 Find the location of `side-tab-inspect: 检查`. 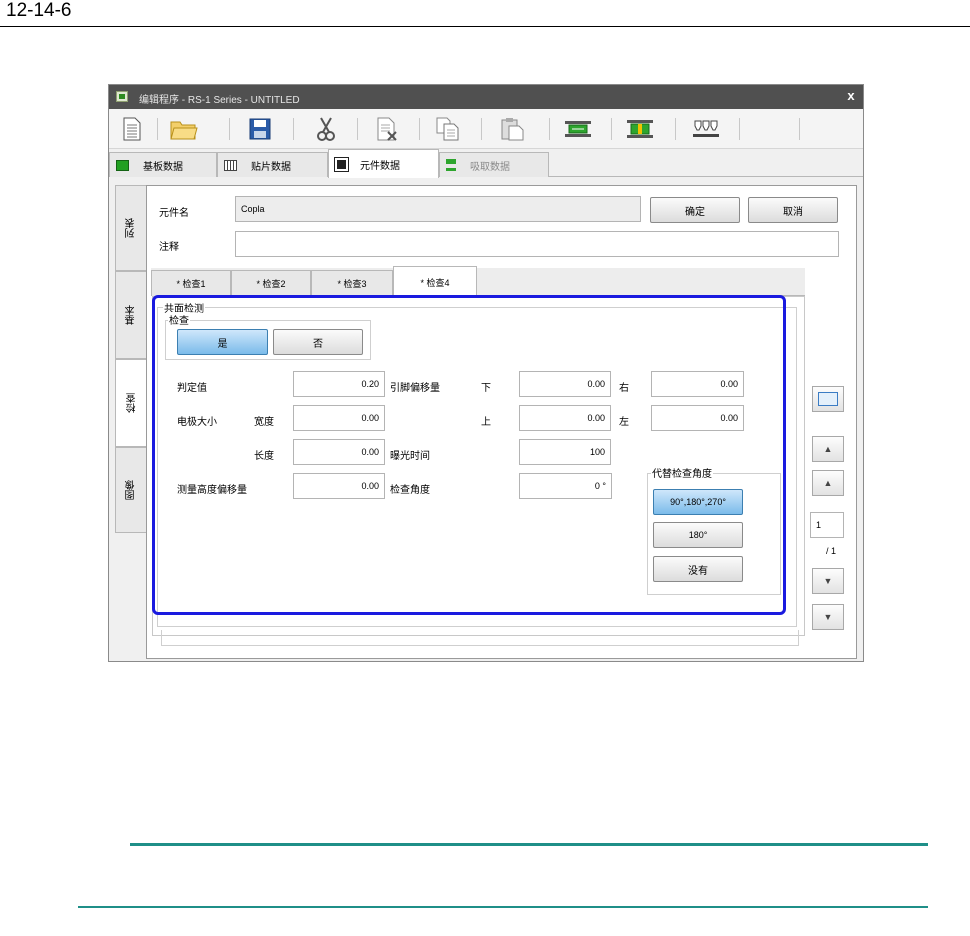

side-tab-inspect: 检查 is located at coordinates (132, 403).